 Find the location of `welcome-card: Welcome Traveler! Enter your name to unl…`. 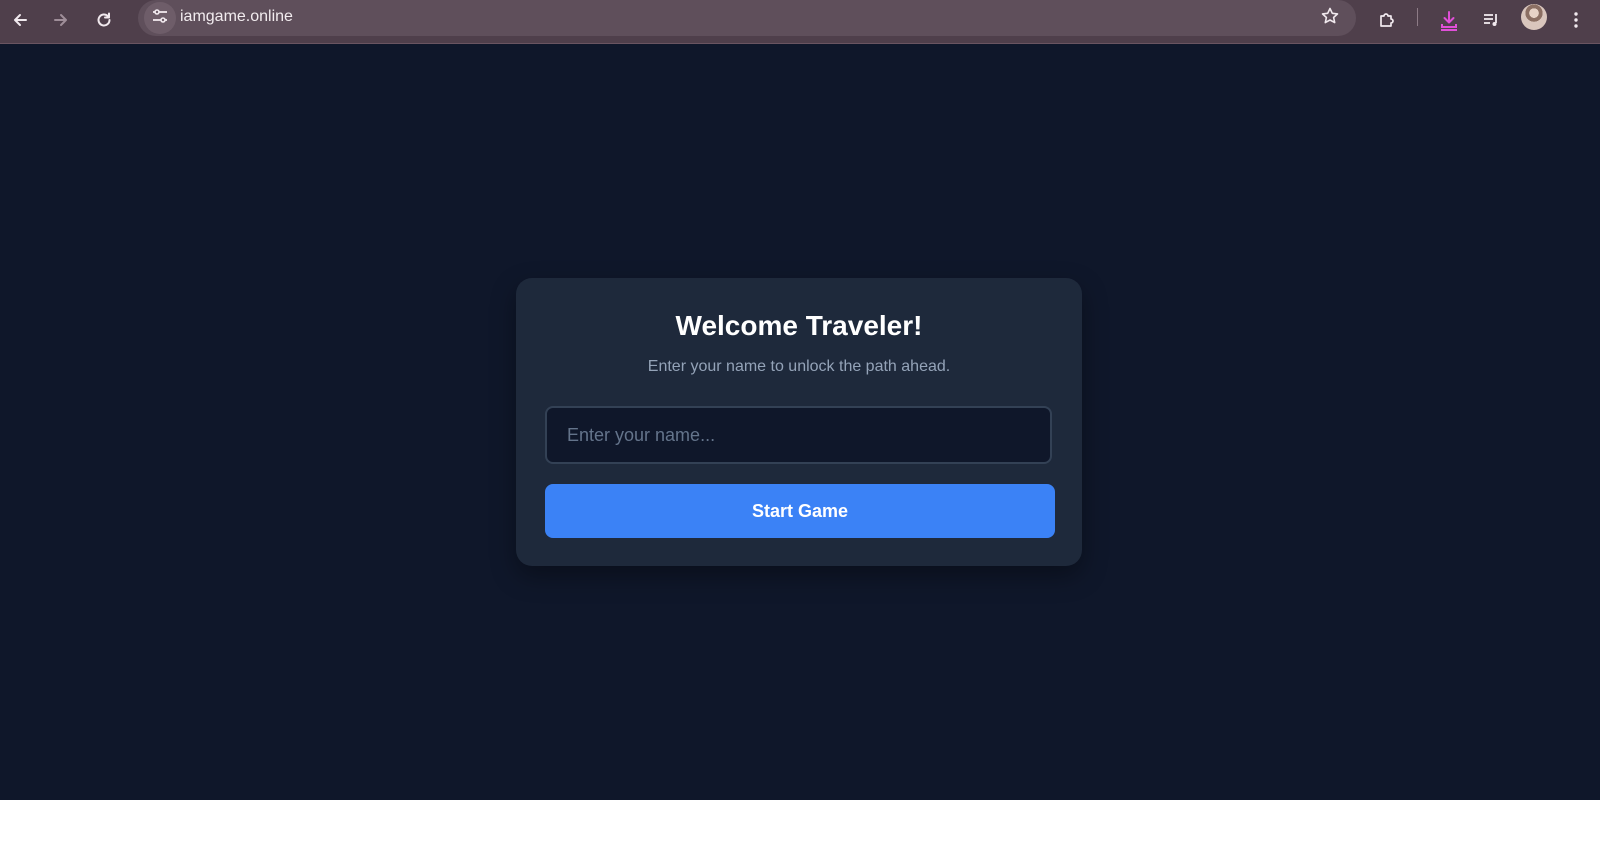

welcome-card: Welcome Traveler! Enter your name to unl… is located at coordinates (799, 422).